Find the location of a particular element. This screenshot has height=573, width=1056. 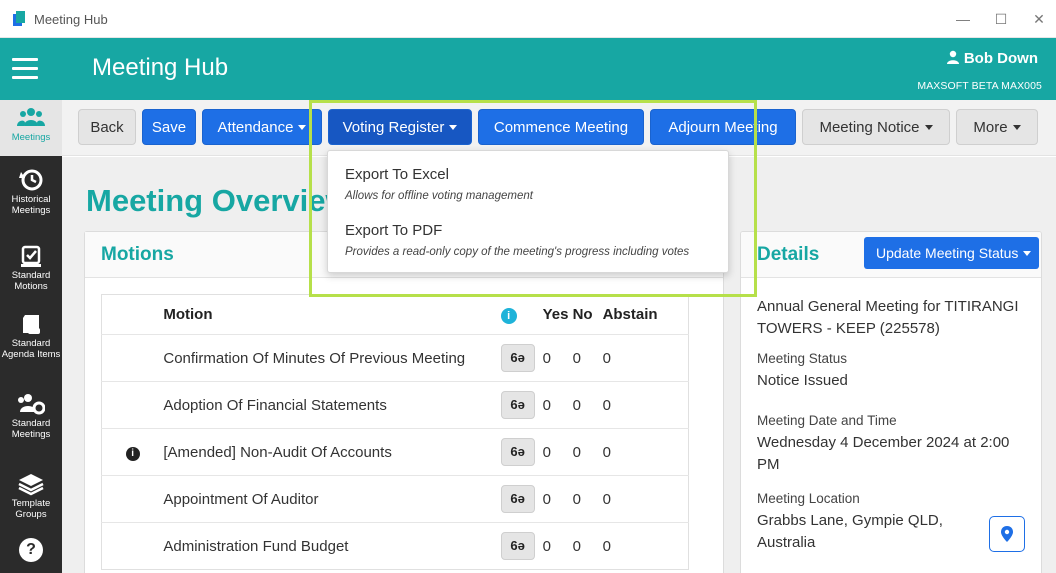

commence-meeting-button: Commence Meeting is located at coordinates (561, 127).